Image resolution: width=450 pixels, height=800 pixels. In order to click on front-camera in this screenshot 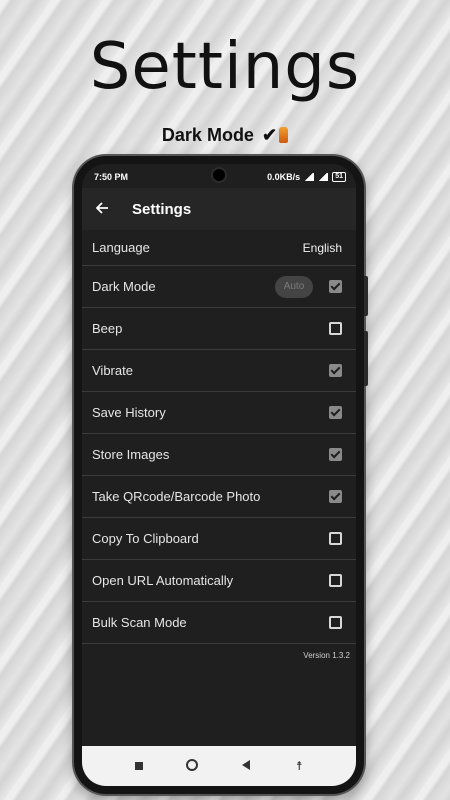, I will do `click(219, 175)`.